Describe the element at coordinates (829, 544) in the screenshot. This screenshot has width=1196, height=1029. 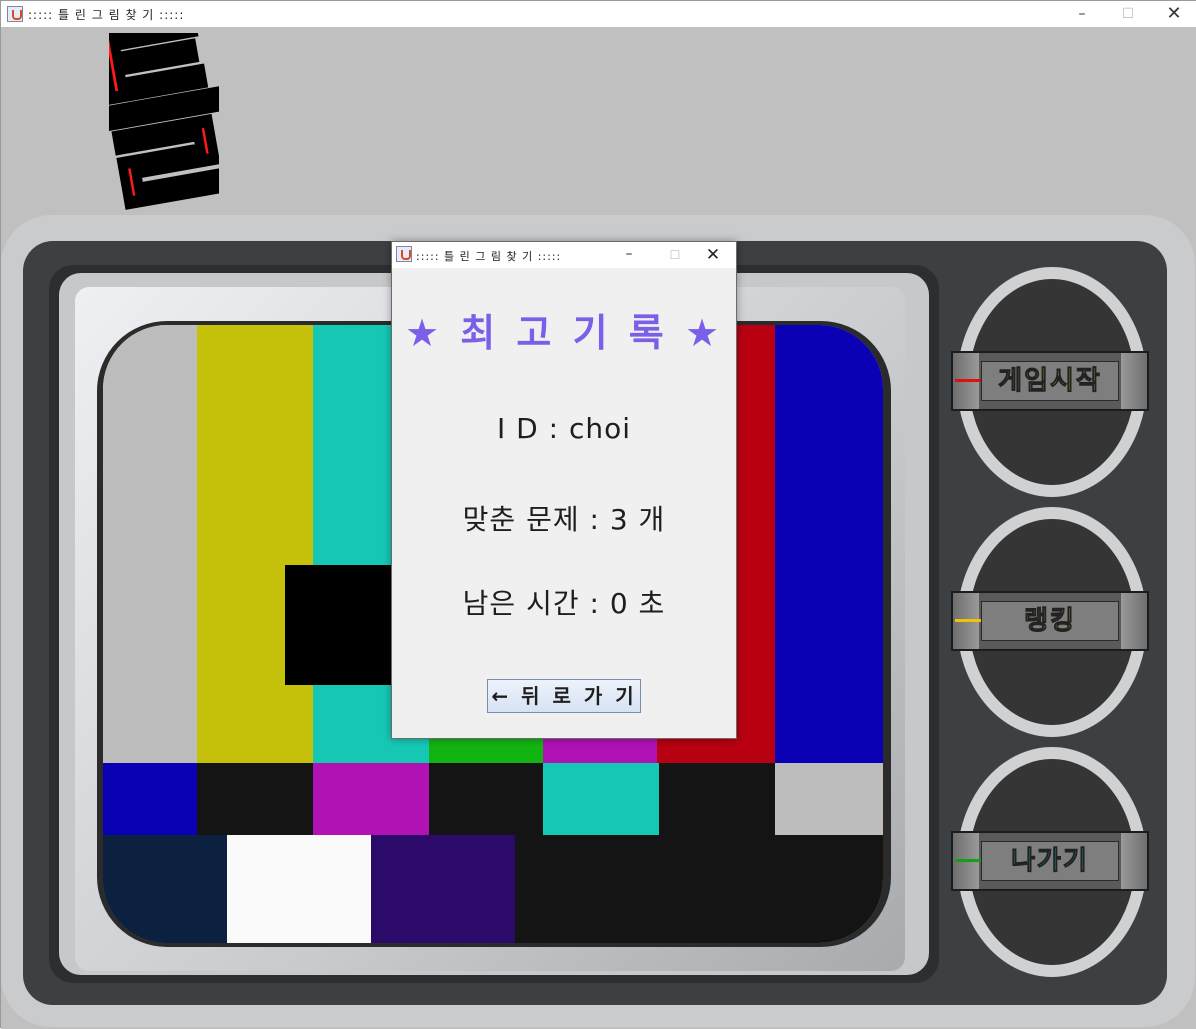
I see `bar-blue` at that location.